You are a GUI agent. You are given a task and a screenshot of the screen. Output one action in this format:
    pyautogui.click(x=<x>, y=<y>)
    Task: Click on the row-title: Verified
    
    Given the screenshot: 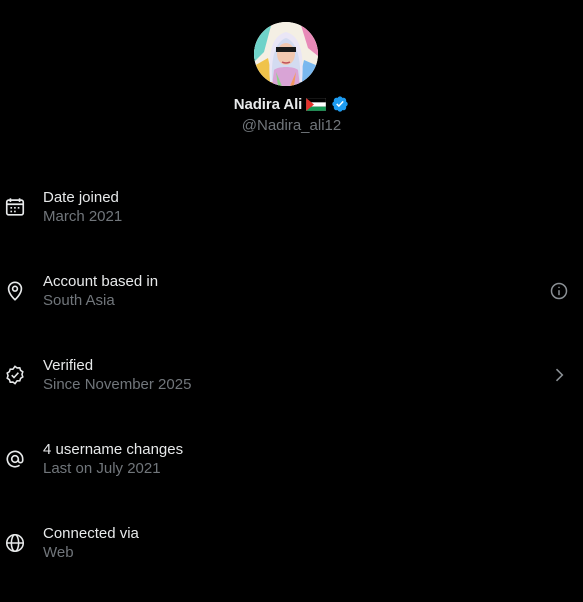 What is the action you would take?
    pyautogui.click(x=68, y=365)
    